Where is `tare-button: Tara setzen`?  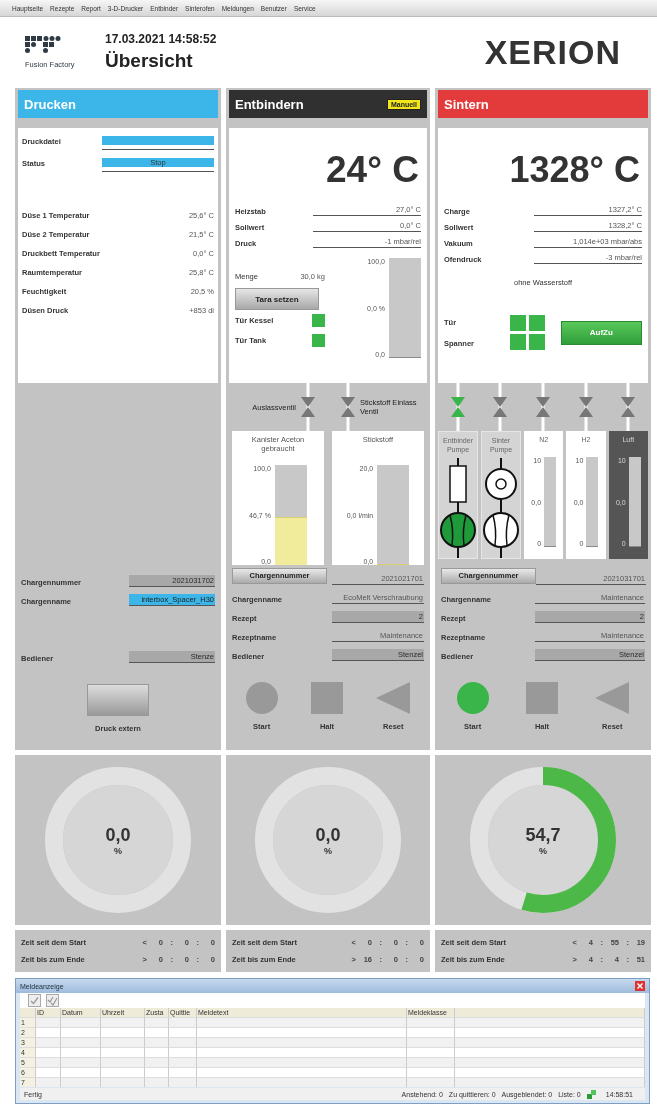 tare-button: Tara setzen is located at coordinates (277, 299).